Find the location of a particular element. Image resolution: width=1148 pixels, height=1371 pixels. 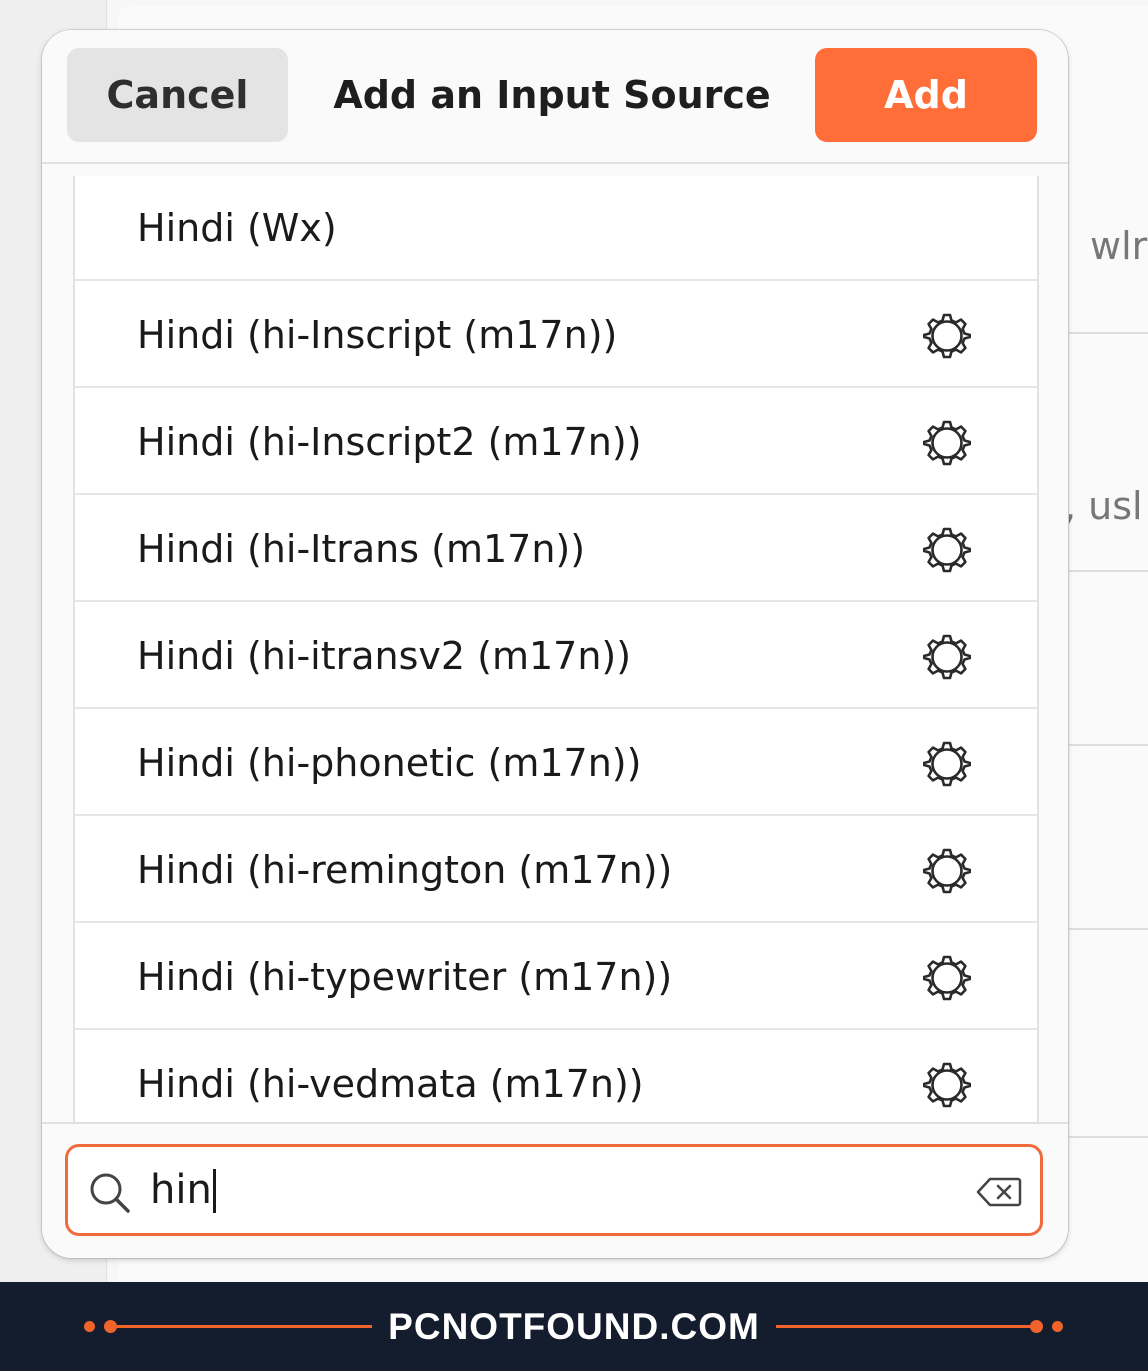

list-item-label: Hindi (hi-Inscript2 (m17n)) is located at coordinates (389, 442).